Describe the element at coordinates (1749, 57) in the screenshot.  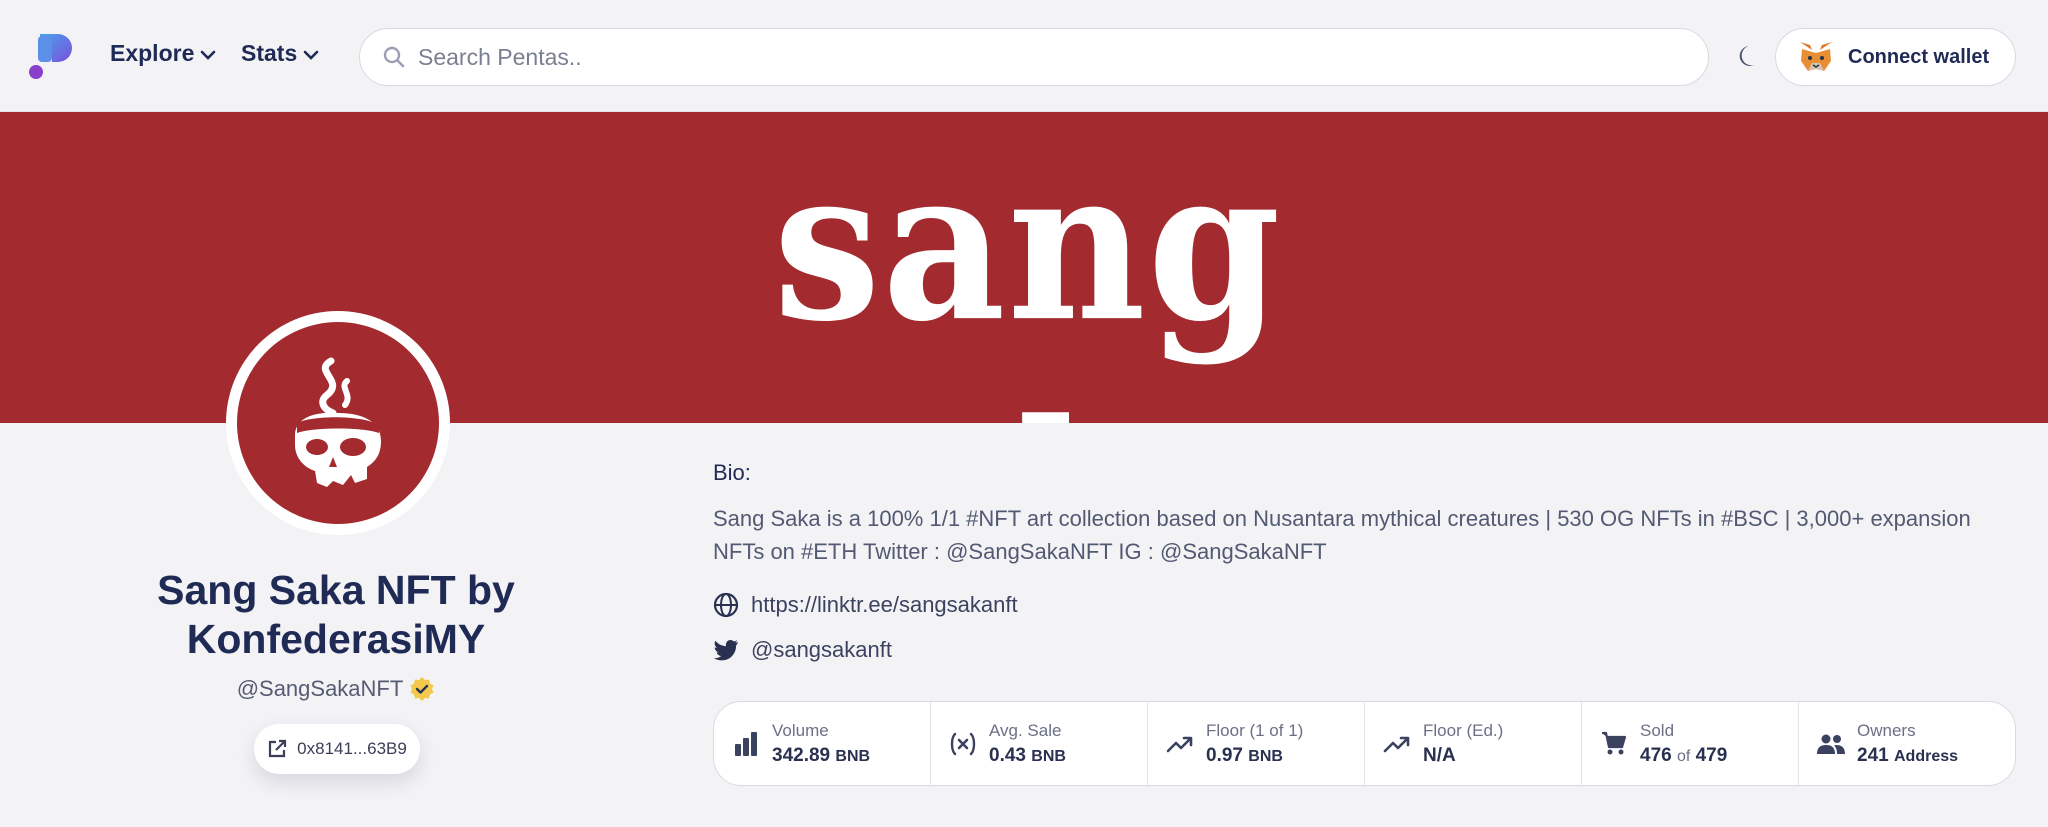
I see `moon-icon` at that location.